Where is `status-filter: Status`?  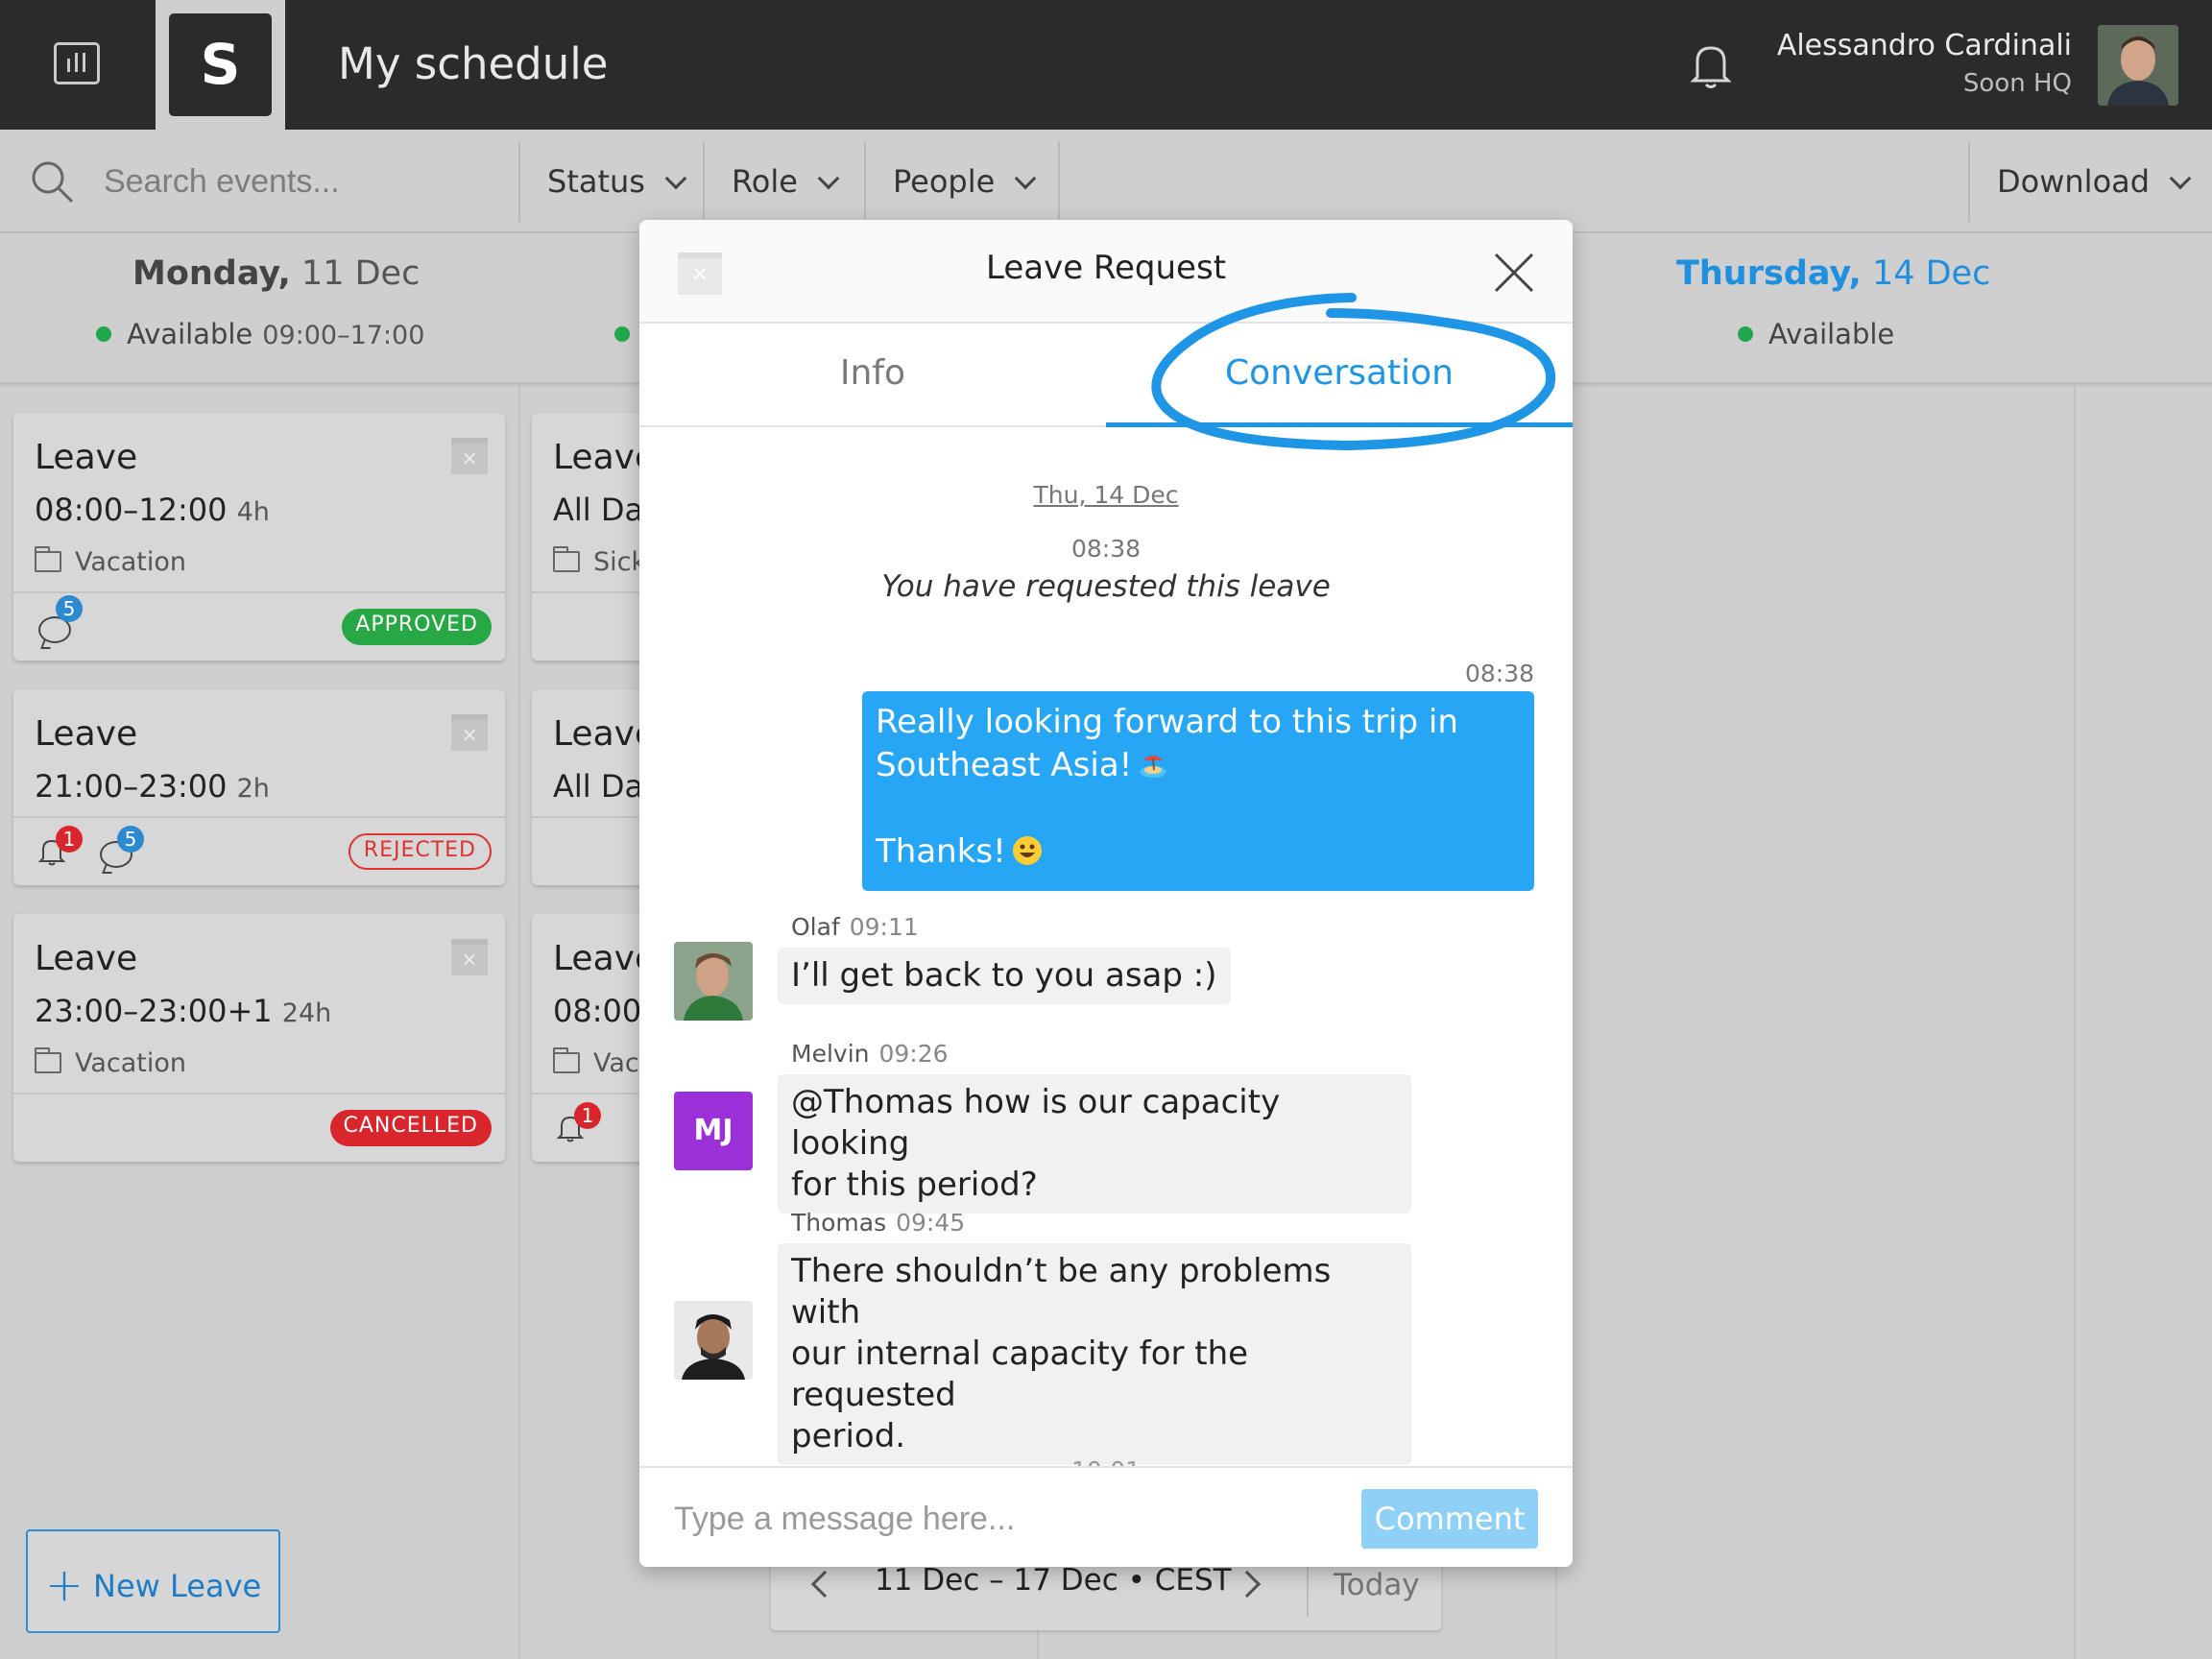 status-filter: Status is located at coordinates (611, 182).